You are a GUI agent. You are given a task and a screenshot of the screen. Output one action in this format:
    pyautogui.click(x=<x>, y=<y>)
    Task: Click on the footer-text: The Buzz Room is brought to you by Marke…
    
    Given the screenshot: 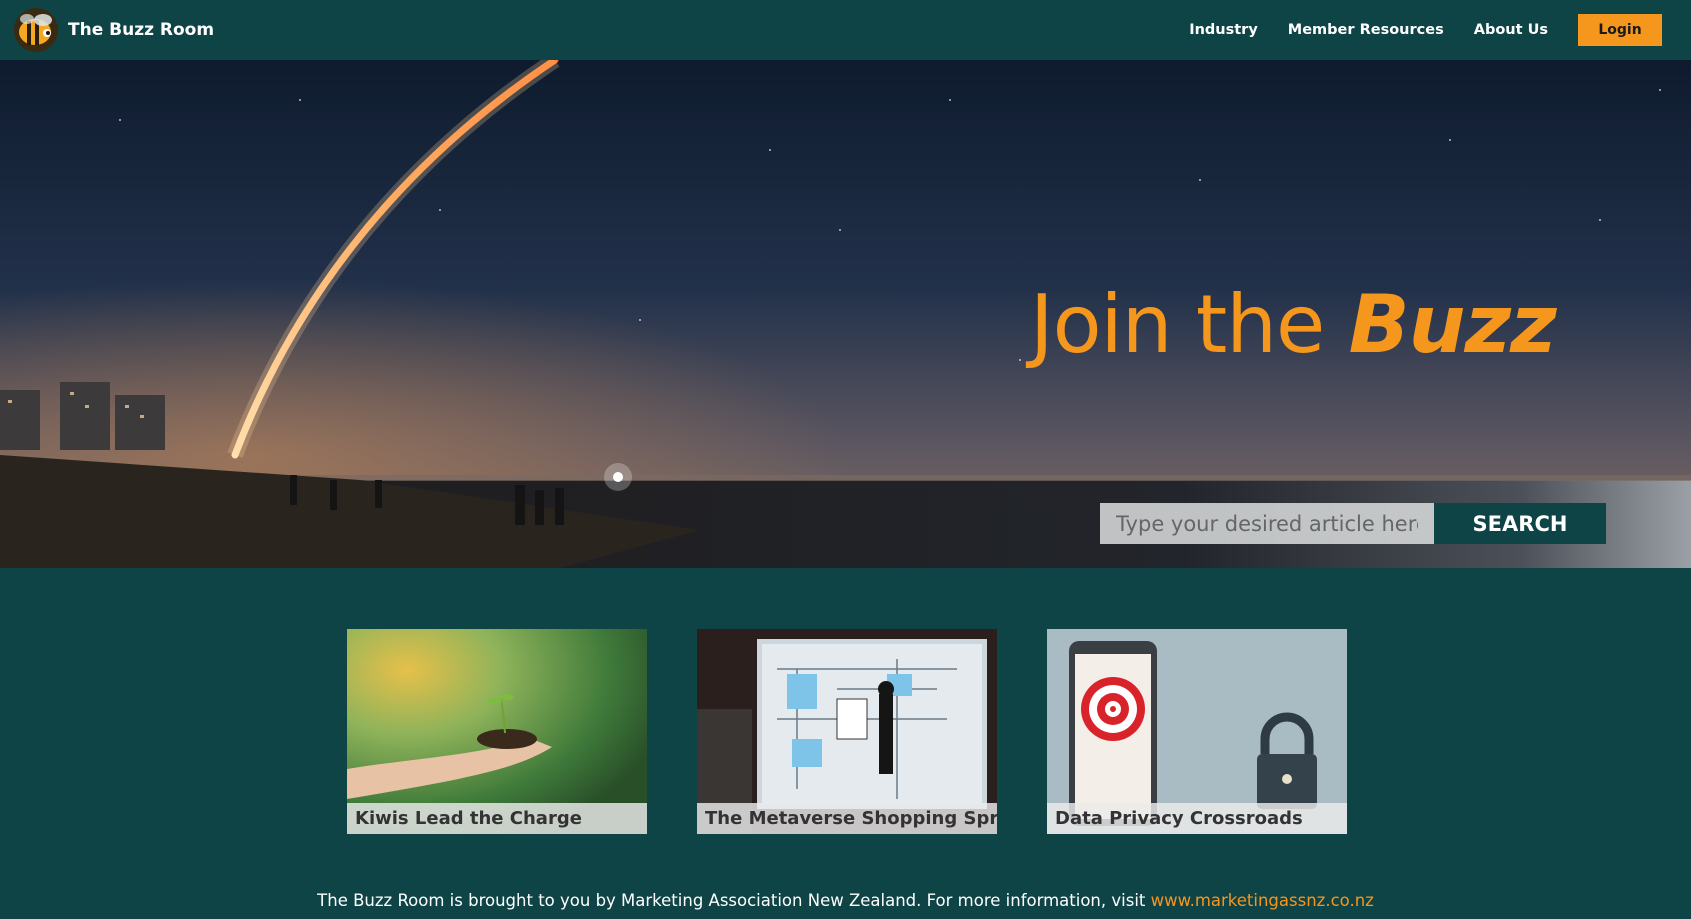 What is the action you would take?
    pyautogui.click(x=734, y=900)
    